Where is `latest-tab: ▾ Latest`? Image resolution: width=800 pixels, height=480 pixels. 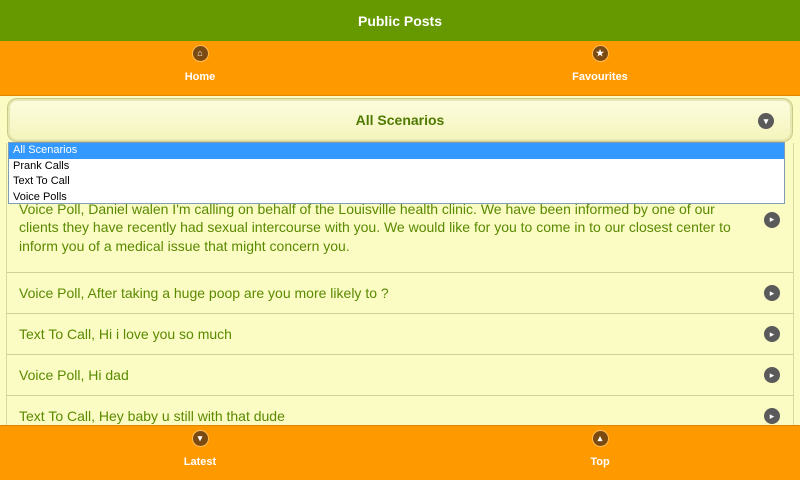 latest-tab: ▾ Latest is located at coordinates (200, 453).